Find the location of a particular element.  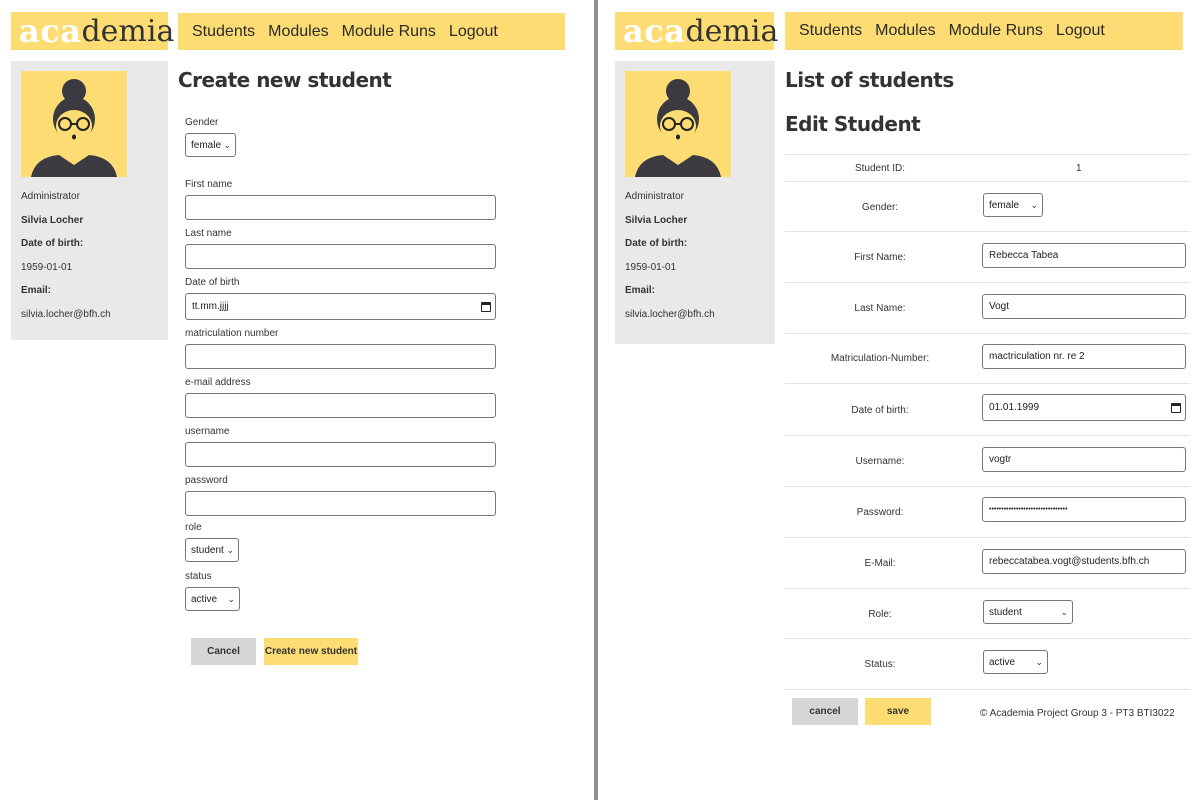

email-label: E-Mail: is located at coordinates (880, 563).